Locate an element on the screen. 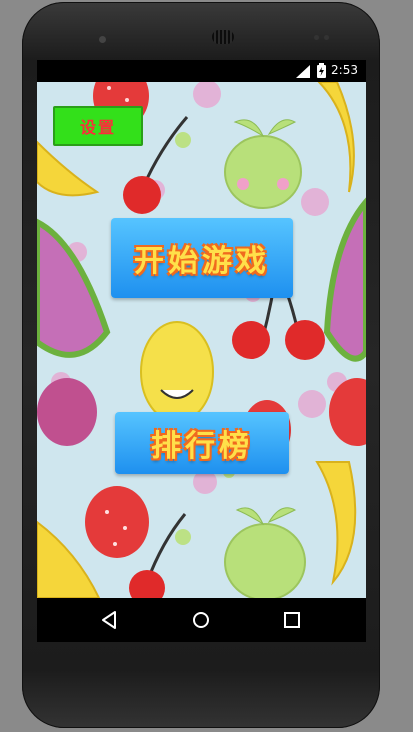  settings-button: 设置 is located at coordinates (98, 126).